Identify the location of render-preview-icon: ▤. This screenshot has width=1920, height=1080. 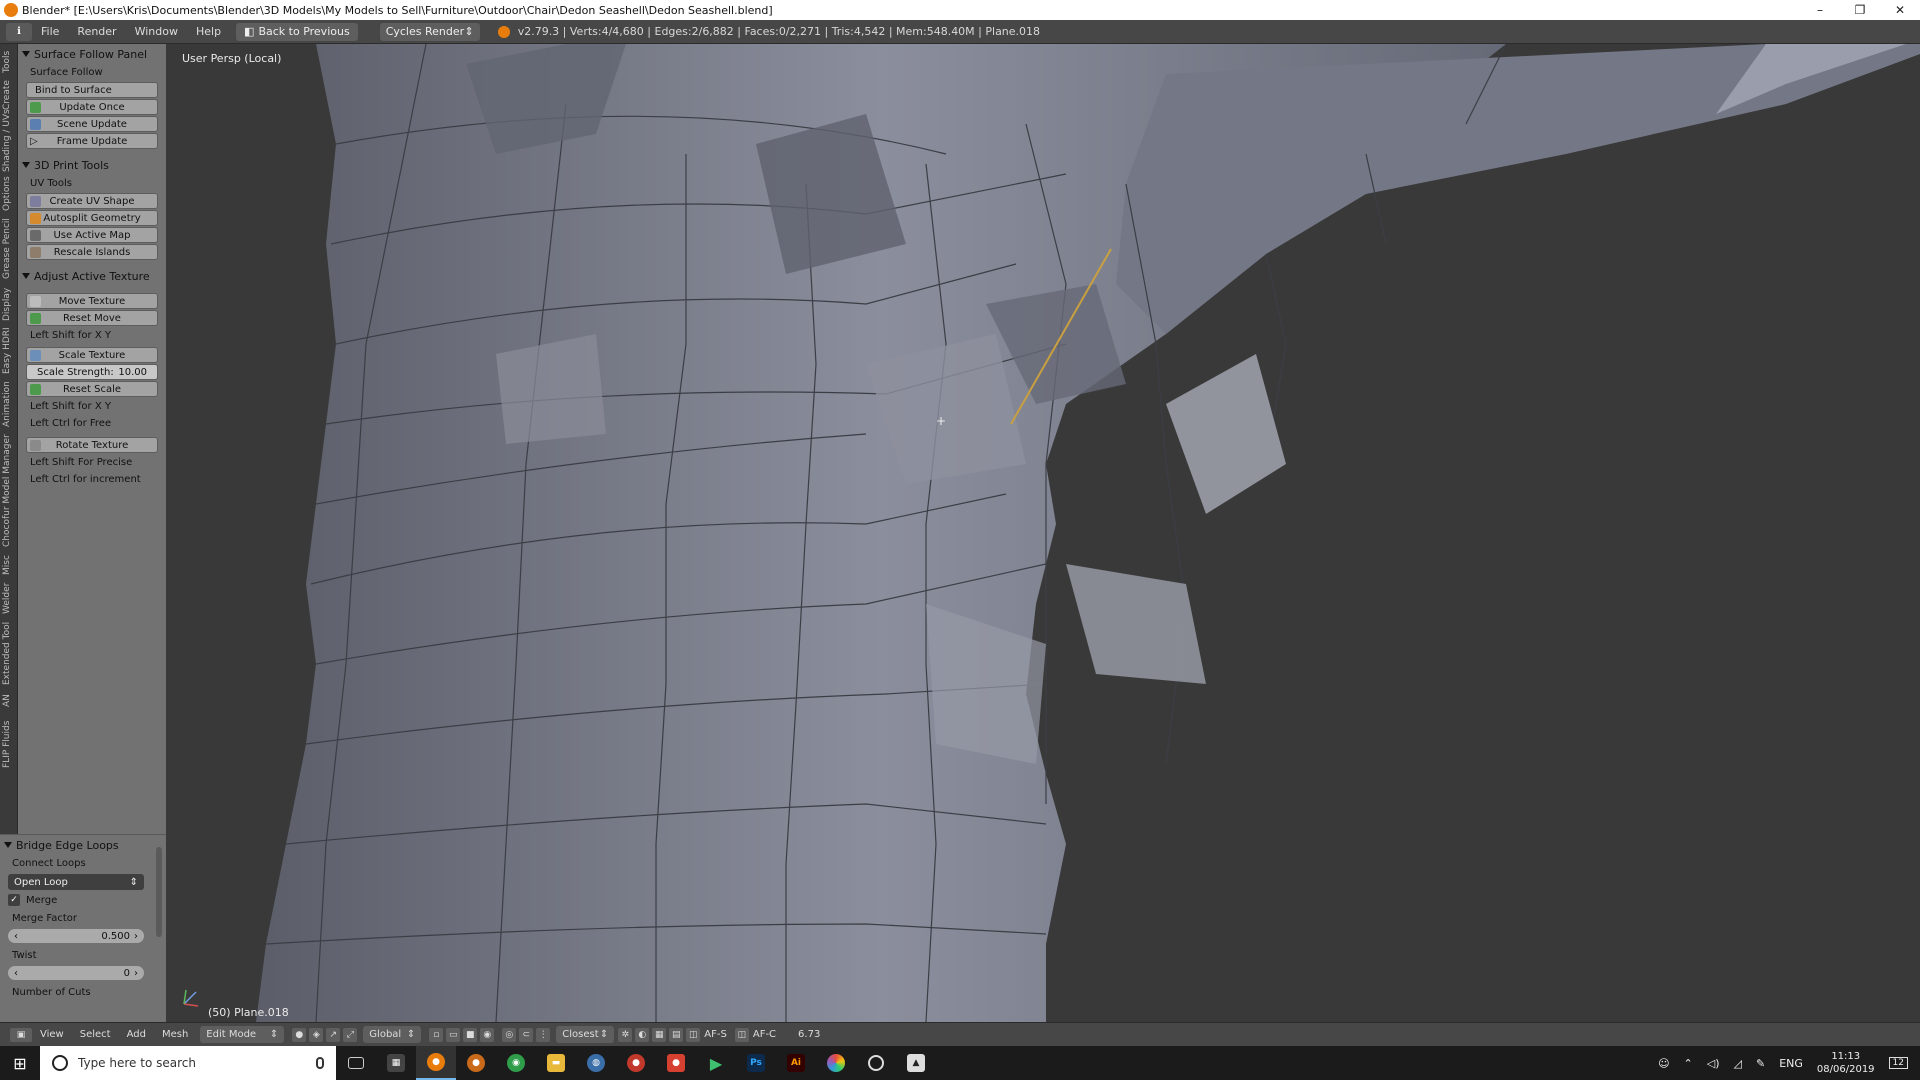
(676, 1034).